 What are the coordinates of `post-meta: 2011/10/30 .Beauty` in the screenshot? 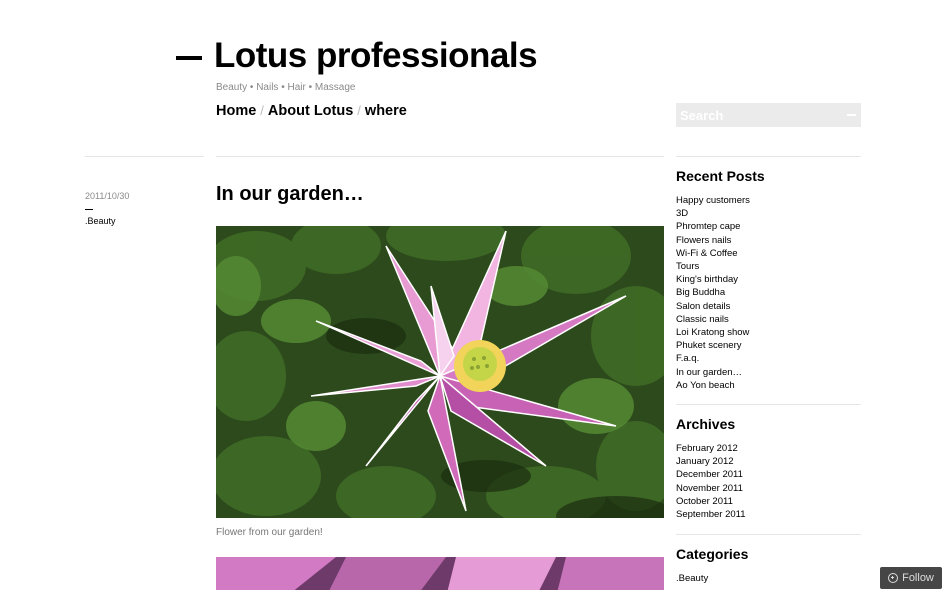 It's located at (107, 209).